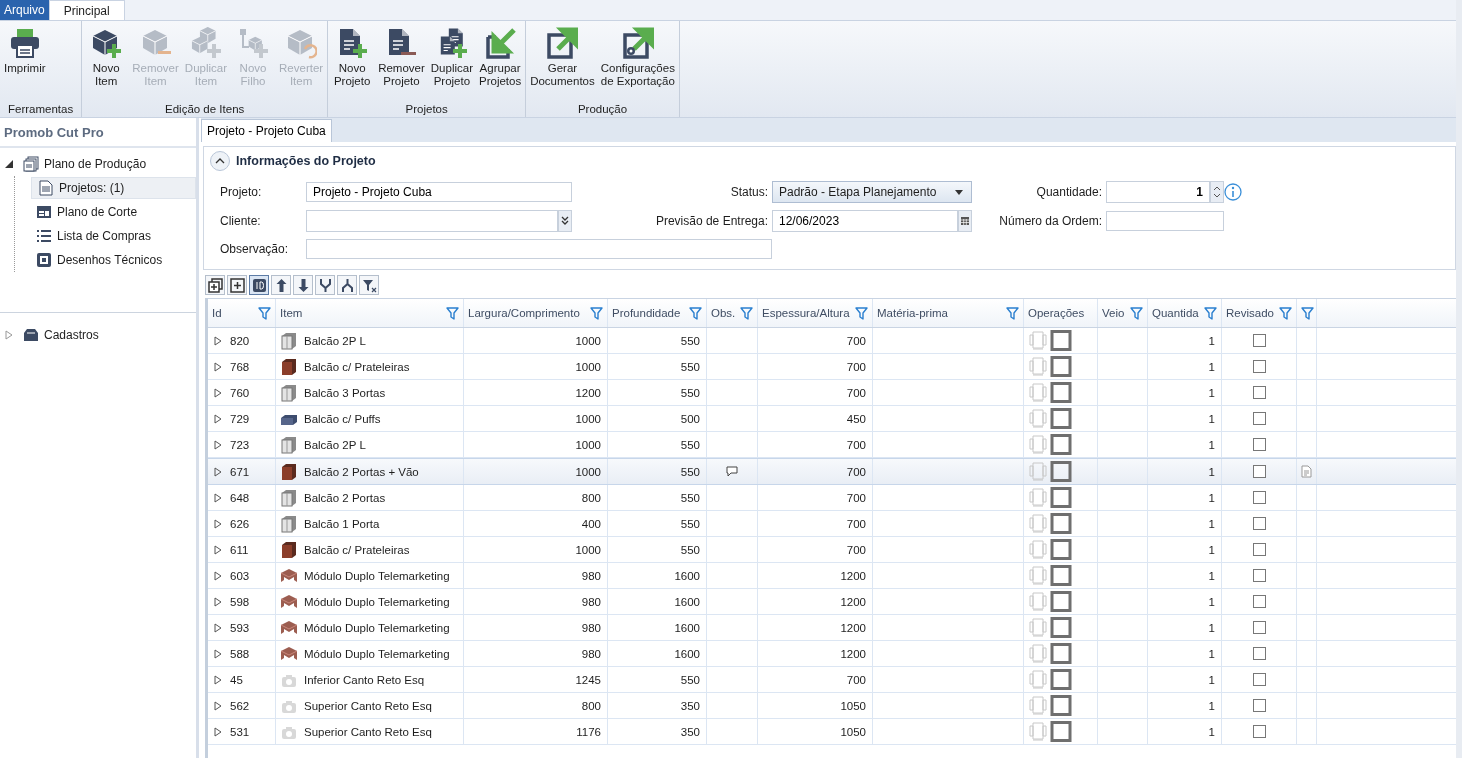 This screenshot has width=1462, height=758. I want to click on observation-field, so click(539, 249).